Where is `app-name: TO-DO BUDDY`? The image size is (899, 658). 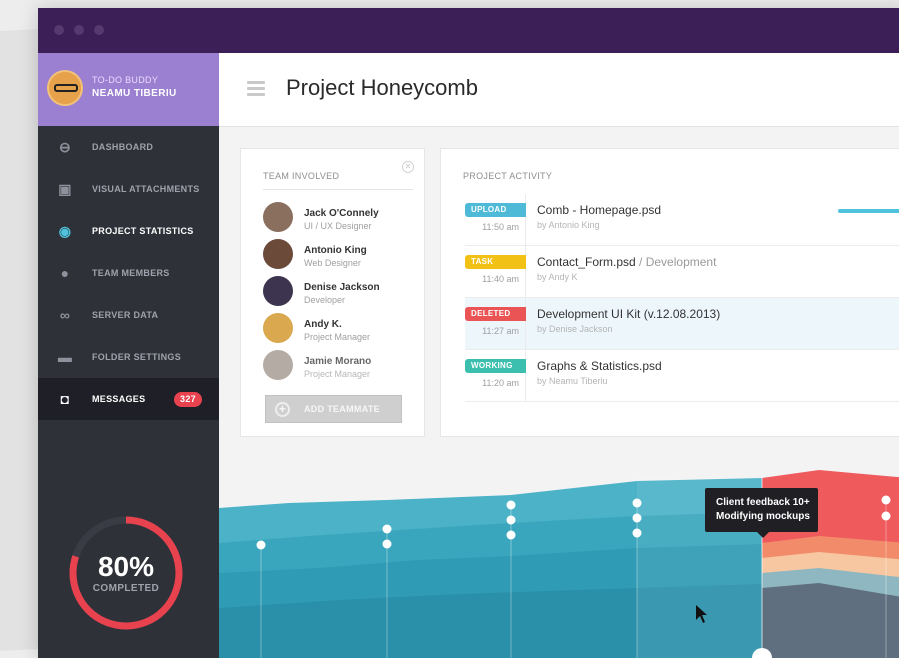
app-name: TO-DO BUDDY is located at coordinates (125, 80).